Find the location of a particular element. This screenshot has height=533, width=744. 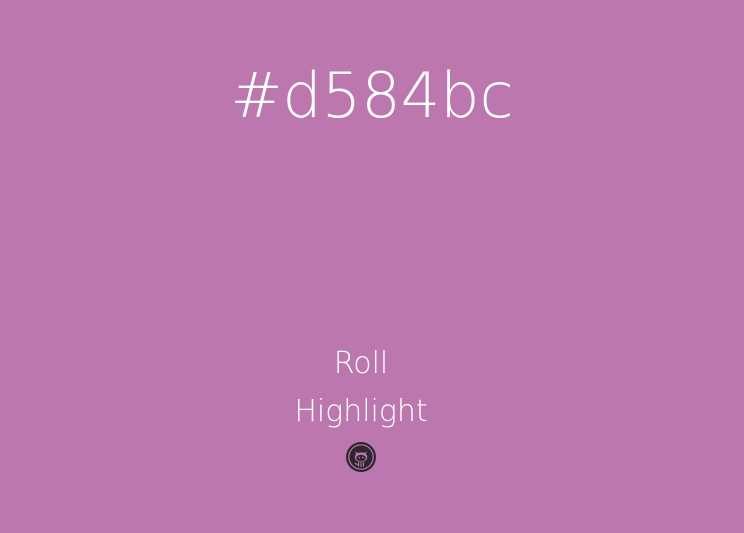

github-octocat-icon is located at coordinates (361, 457).